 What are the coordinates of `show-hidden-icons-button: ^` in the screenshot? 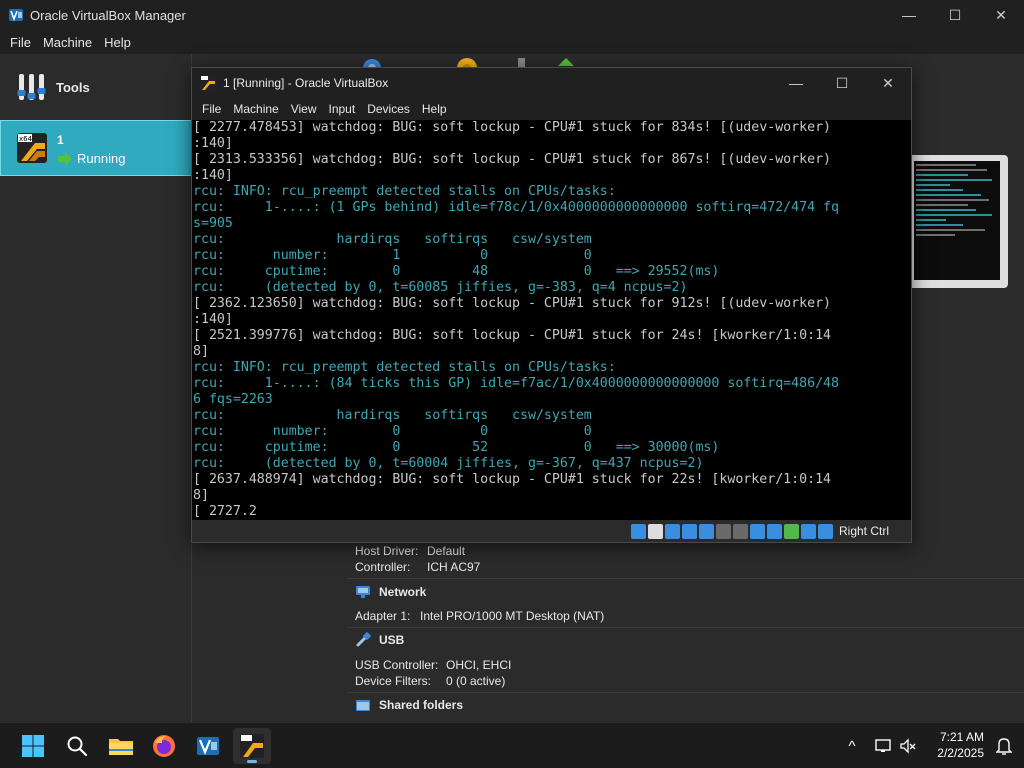 It's located at (852, 746).